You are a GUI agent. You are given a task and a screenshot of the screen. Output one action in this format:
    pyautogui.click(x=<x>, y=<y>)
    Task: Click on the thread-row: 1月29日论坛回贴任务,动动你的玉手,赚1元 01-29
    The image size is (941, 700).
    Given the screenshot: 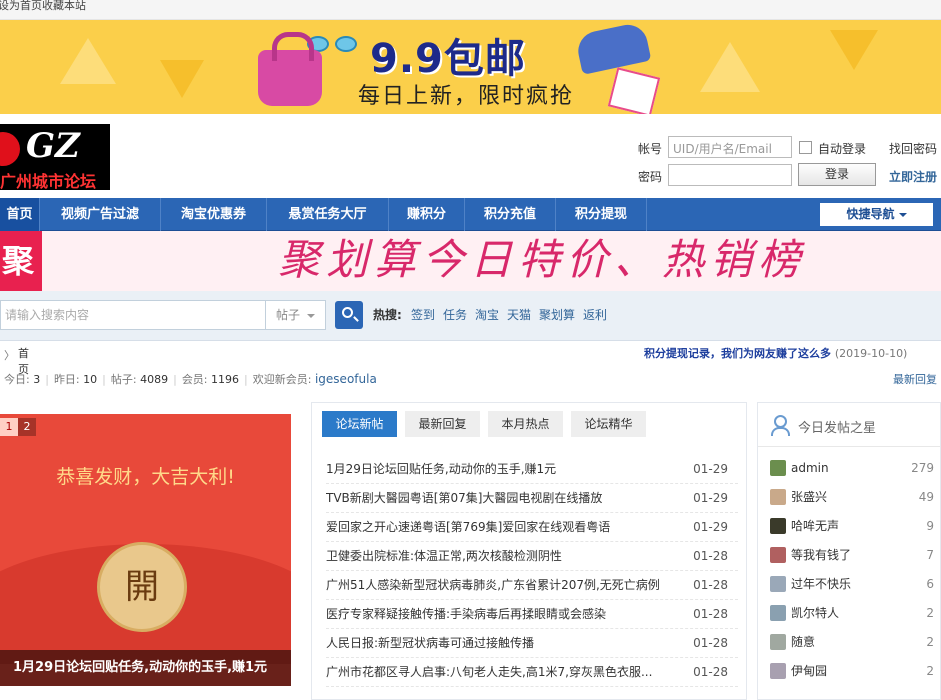 What is the action you would take?
    pyautogui.click(x=532, y=469)
    